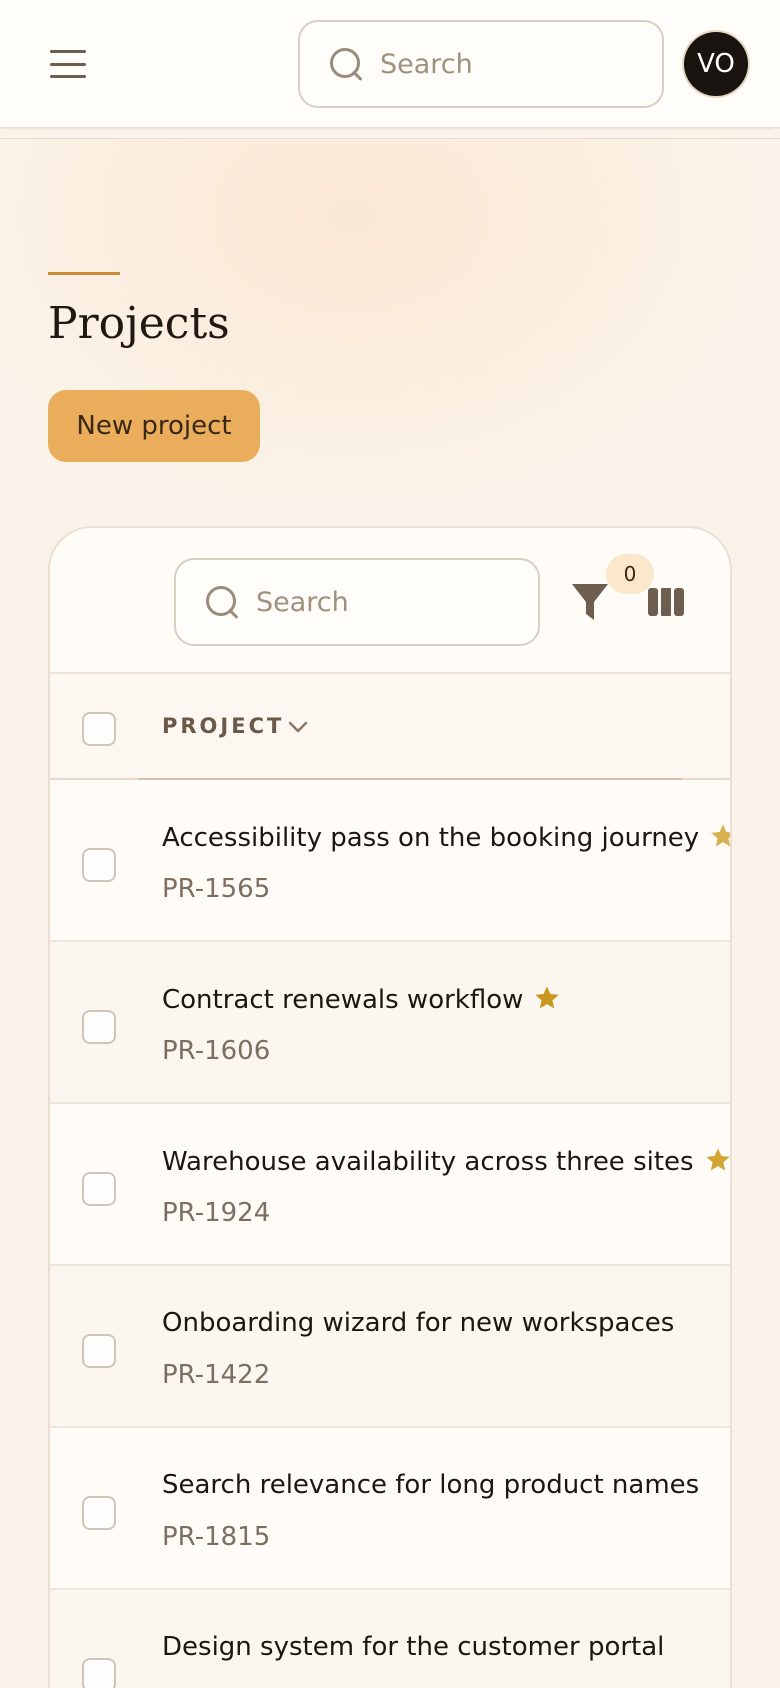  Describe the element at coordinates (216, 889) in the screenshot. I see `row-id: PR-1565` at that location.